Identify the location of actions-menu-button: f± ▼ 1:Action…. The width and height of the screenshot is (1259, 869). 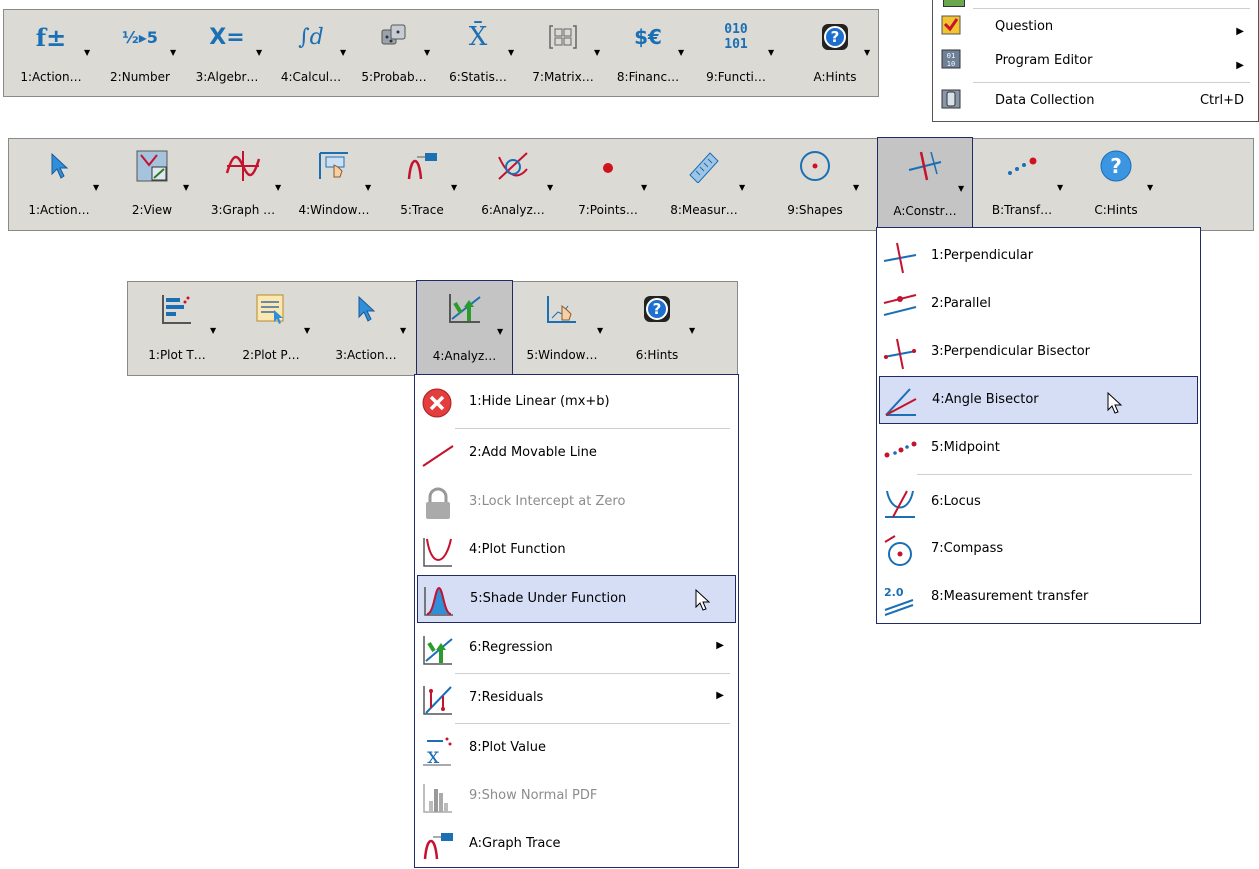
(51, 53).